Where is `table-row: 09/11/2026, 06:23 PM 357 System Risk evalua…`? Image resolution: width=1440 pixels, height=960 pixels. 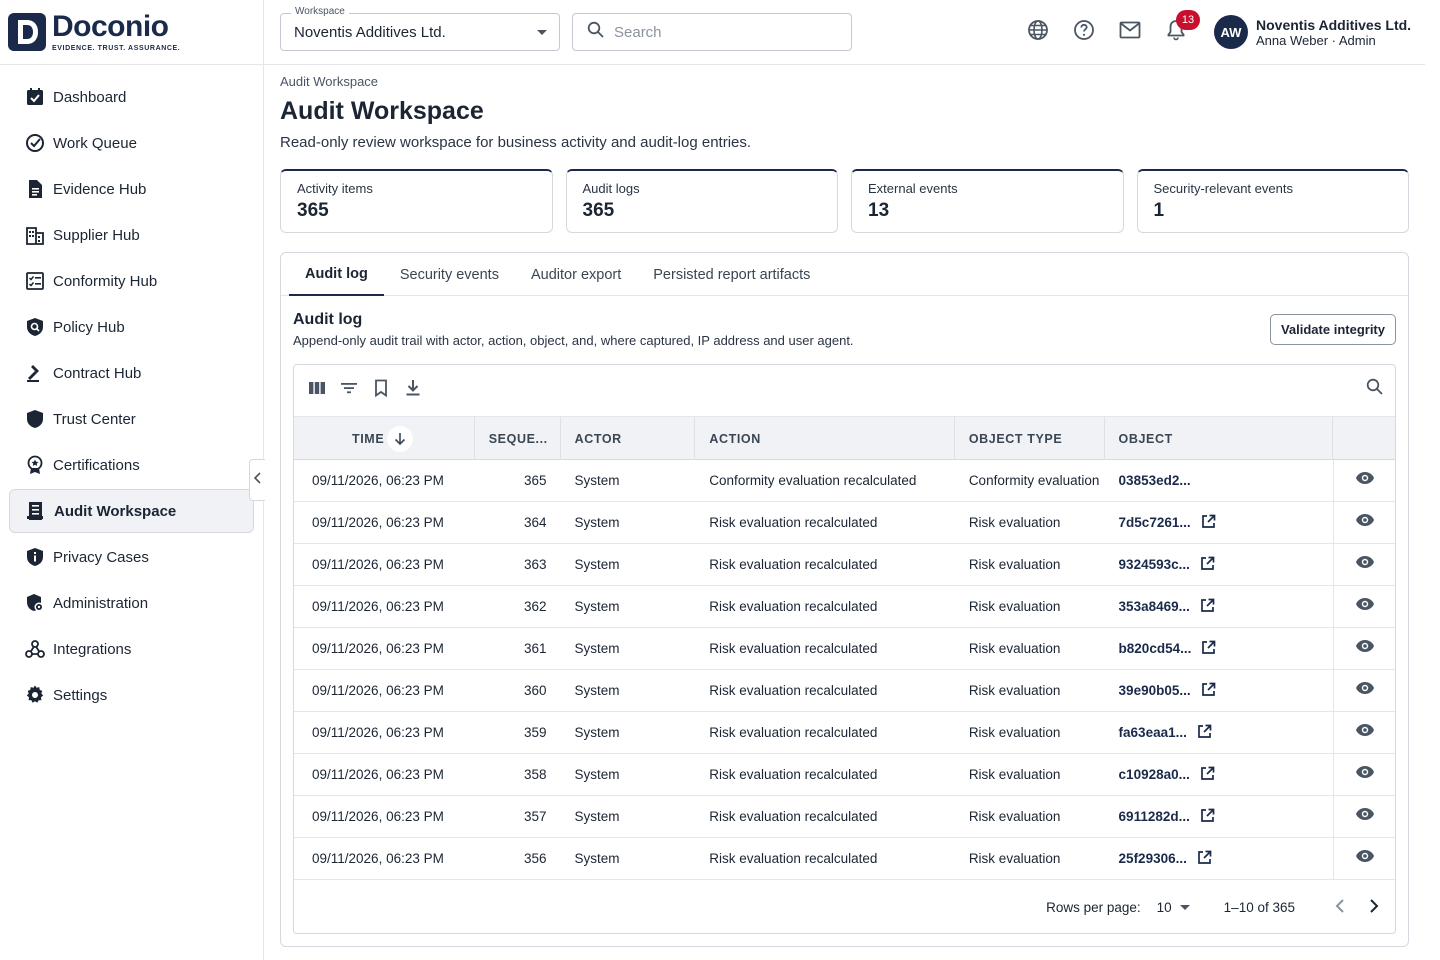 table-row: 09/11/2026, 06:23 PM 357 System Risk evalua… is located at coordinates (844, 816).